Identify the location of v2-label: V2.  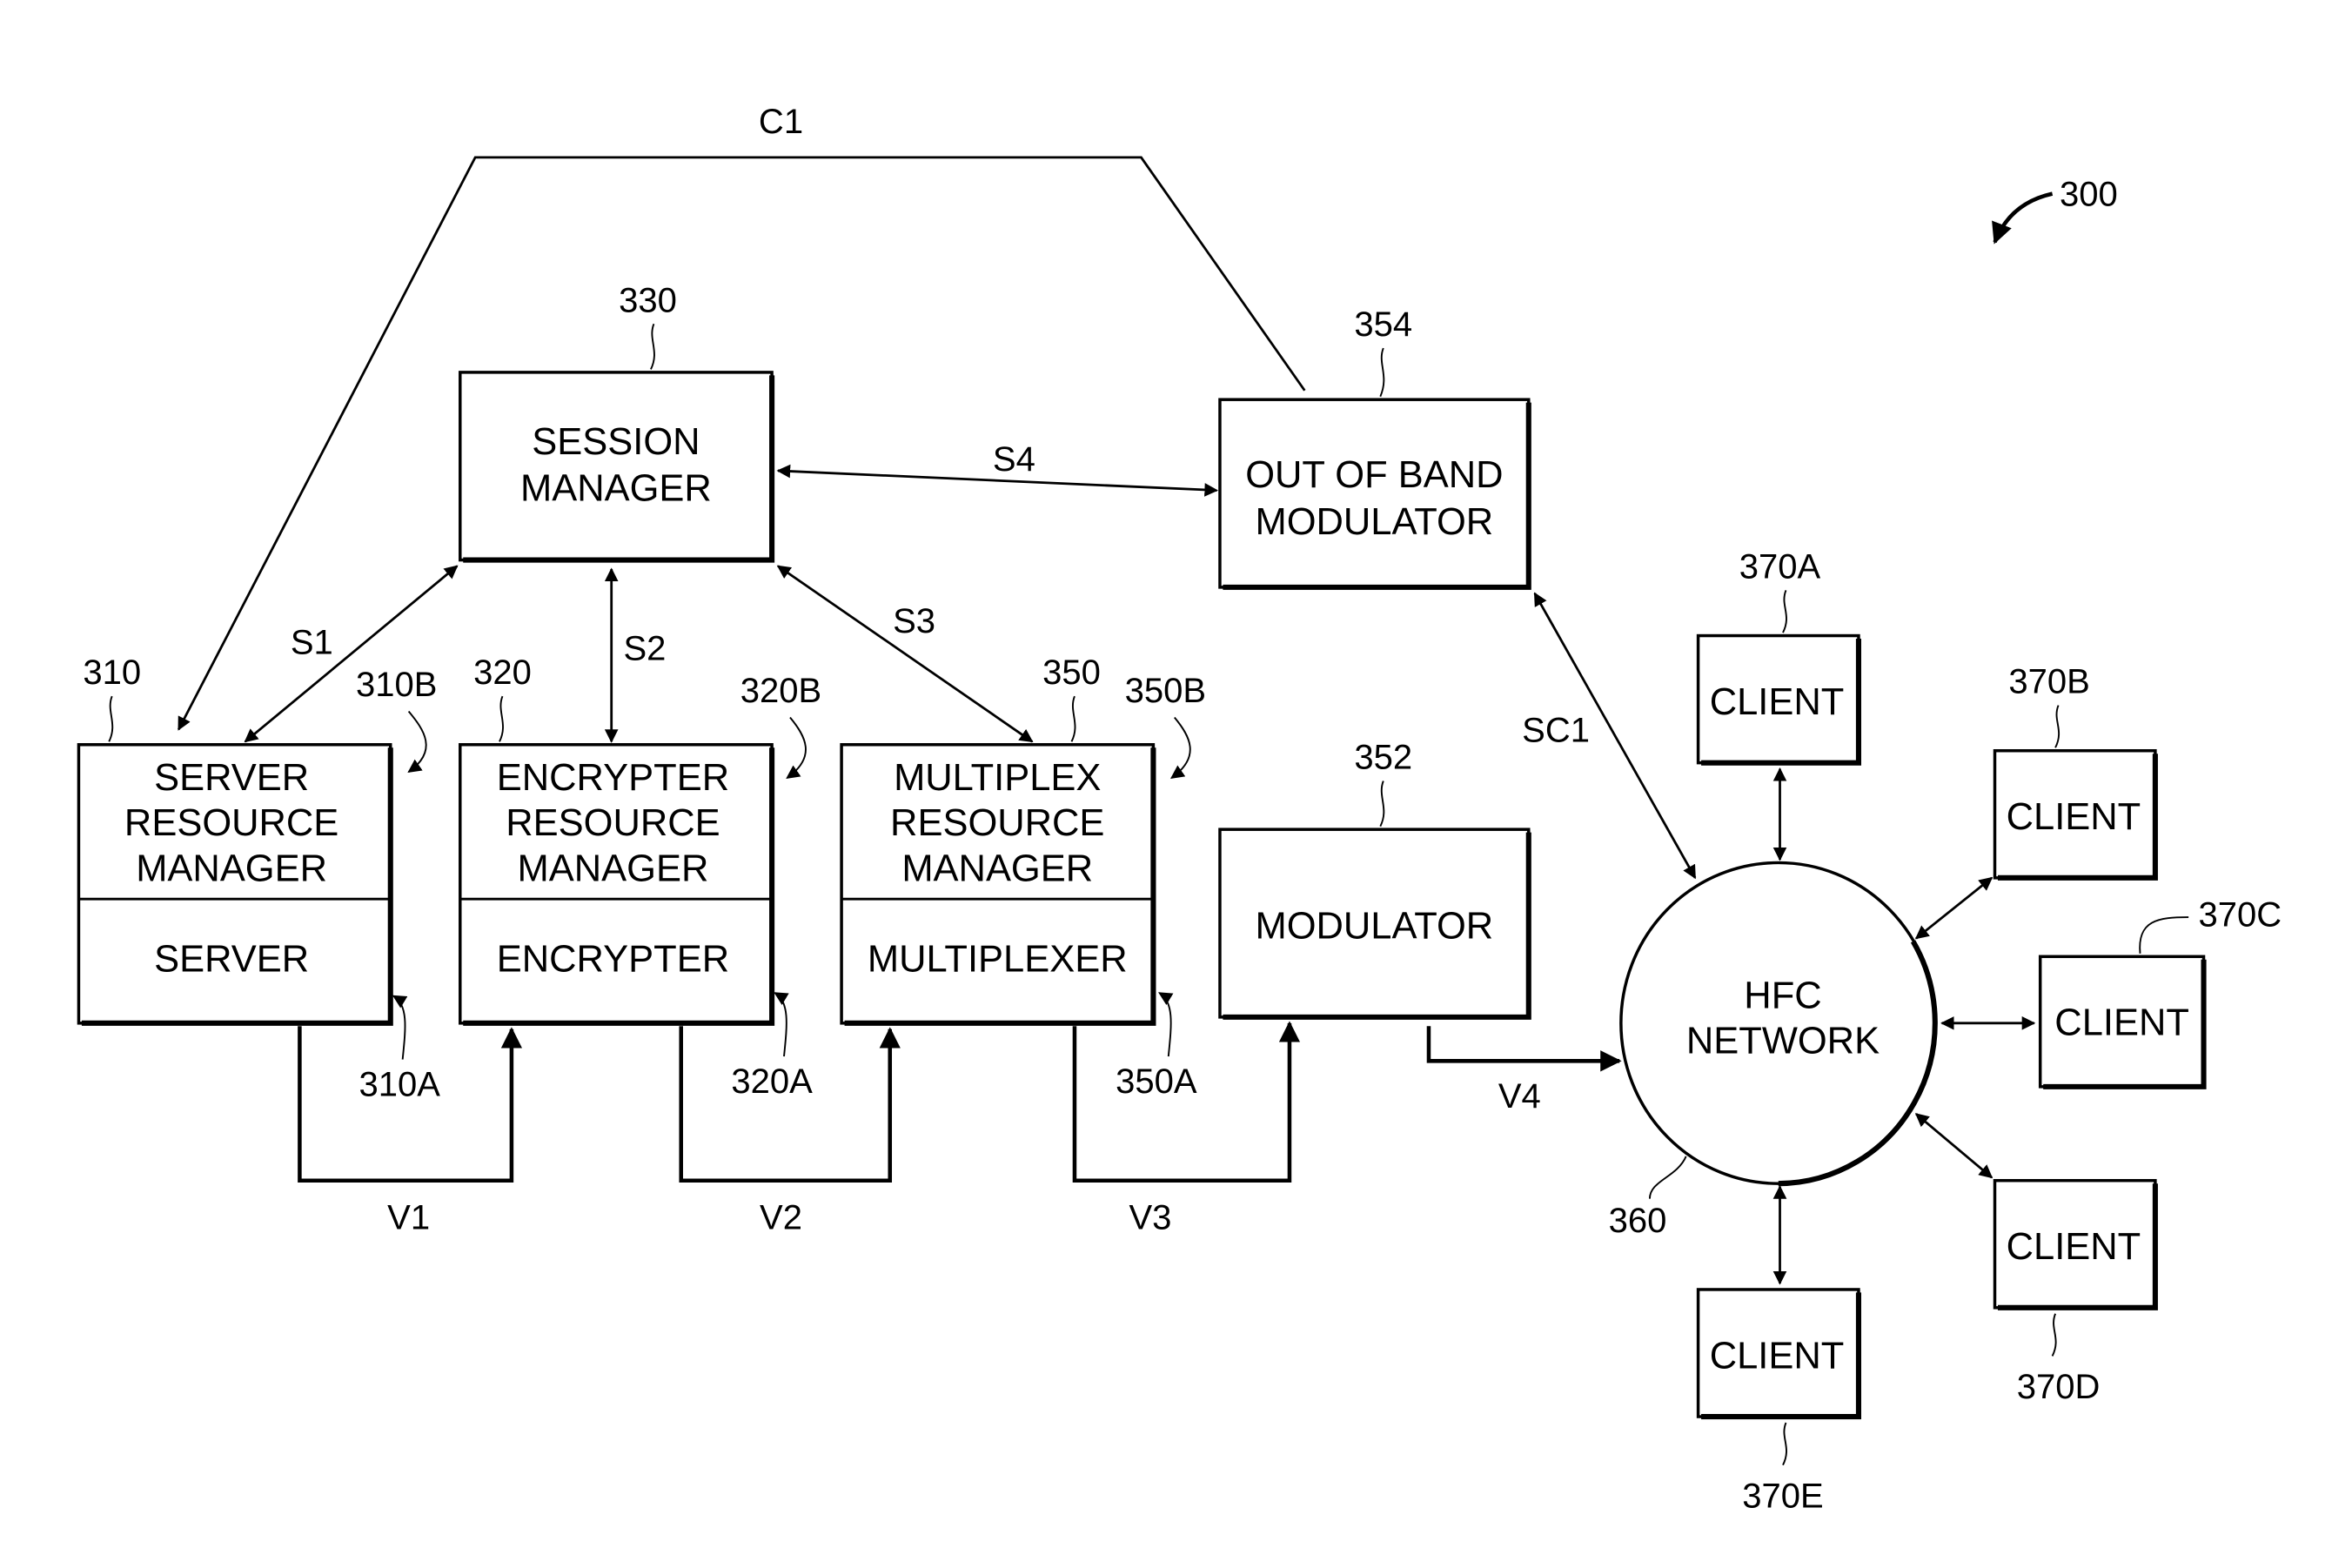
(781, 1217).